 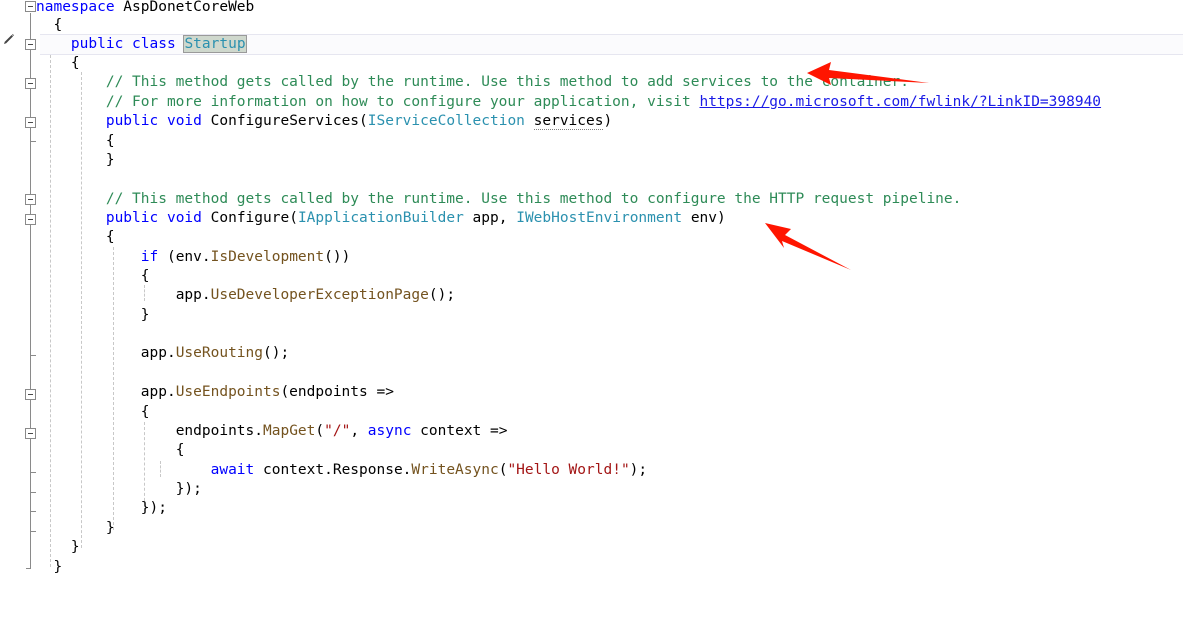 What do you see at coordinates (704, 218) in the screenshot?
I see `token-param-env: env` at bounding box center [704, 218].